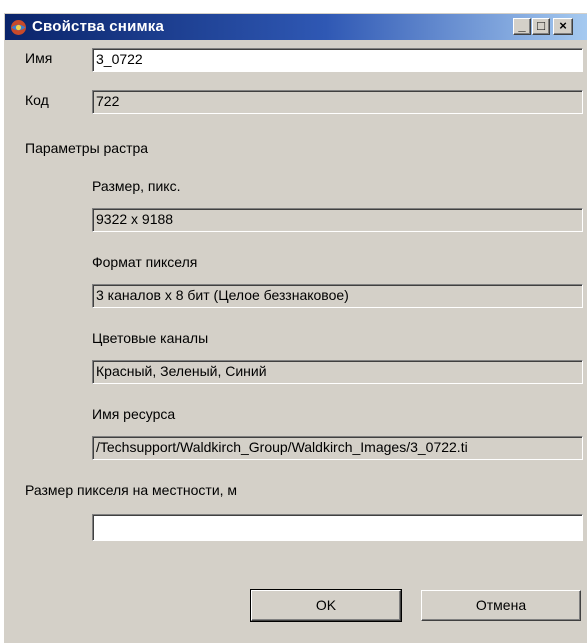 Image resolution: width=587 pixels, height=643 pixels. I want to click on close-icon: ×, so click(563, 25).